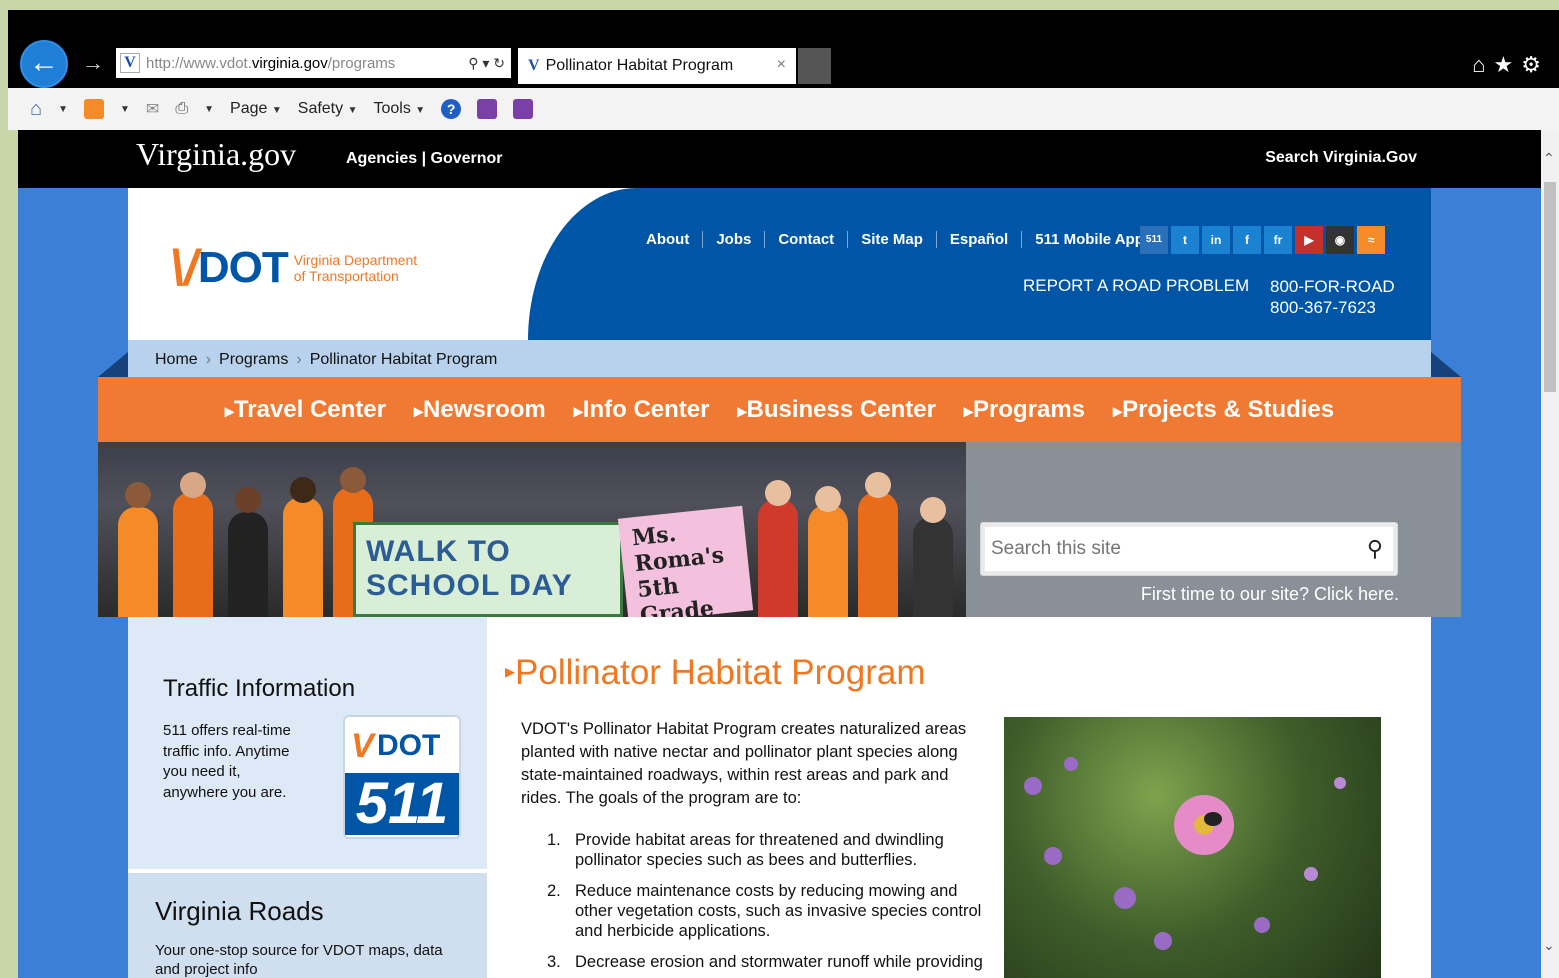 The width and height of the screenshot is (1559, 978). Describe the element at coordinates (44, 64) in the screenshot. I see `back-arrow-icon: ←` at that location.